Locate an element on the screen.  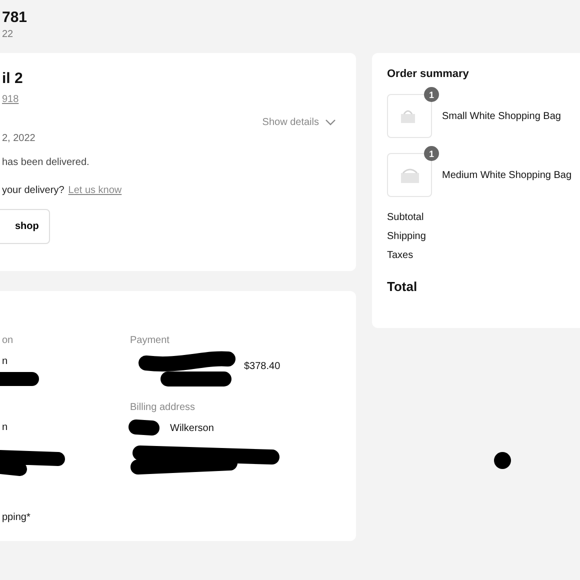
chevron-icon is located at coordinates (330, 122).